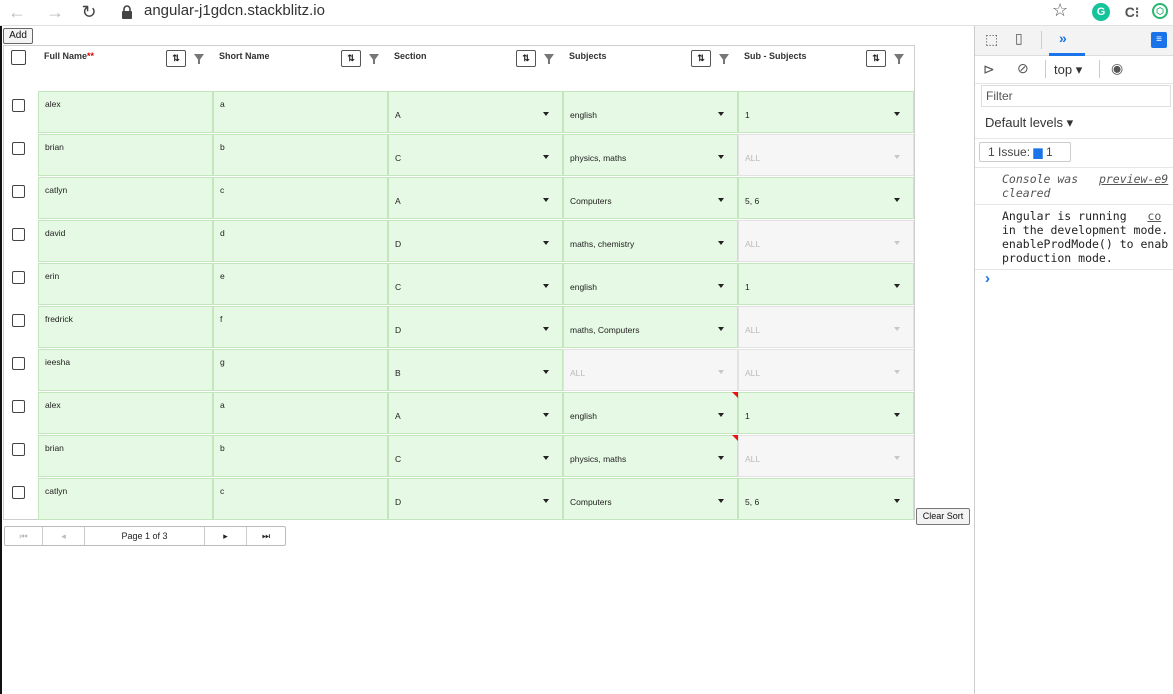 Image resolution: width=1173 pixels, height=694 pixels. I want to click on prev-page-icon: ◂, so click(64, 536).